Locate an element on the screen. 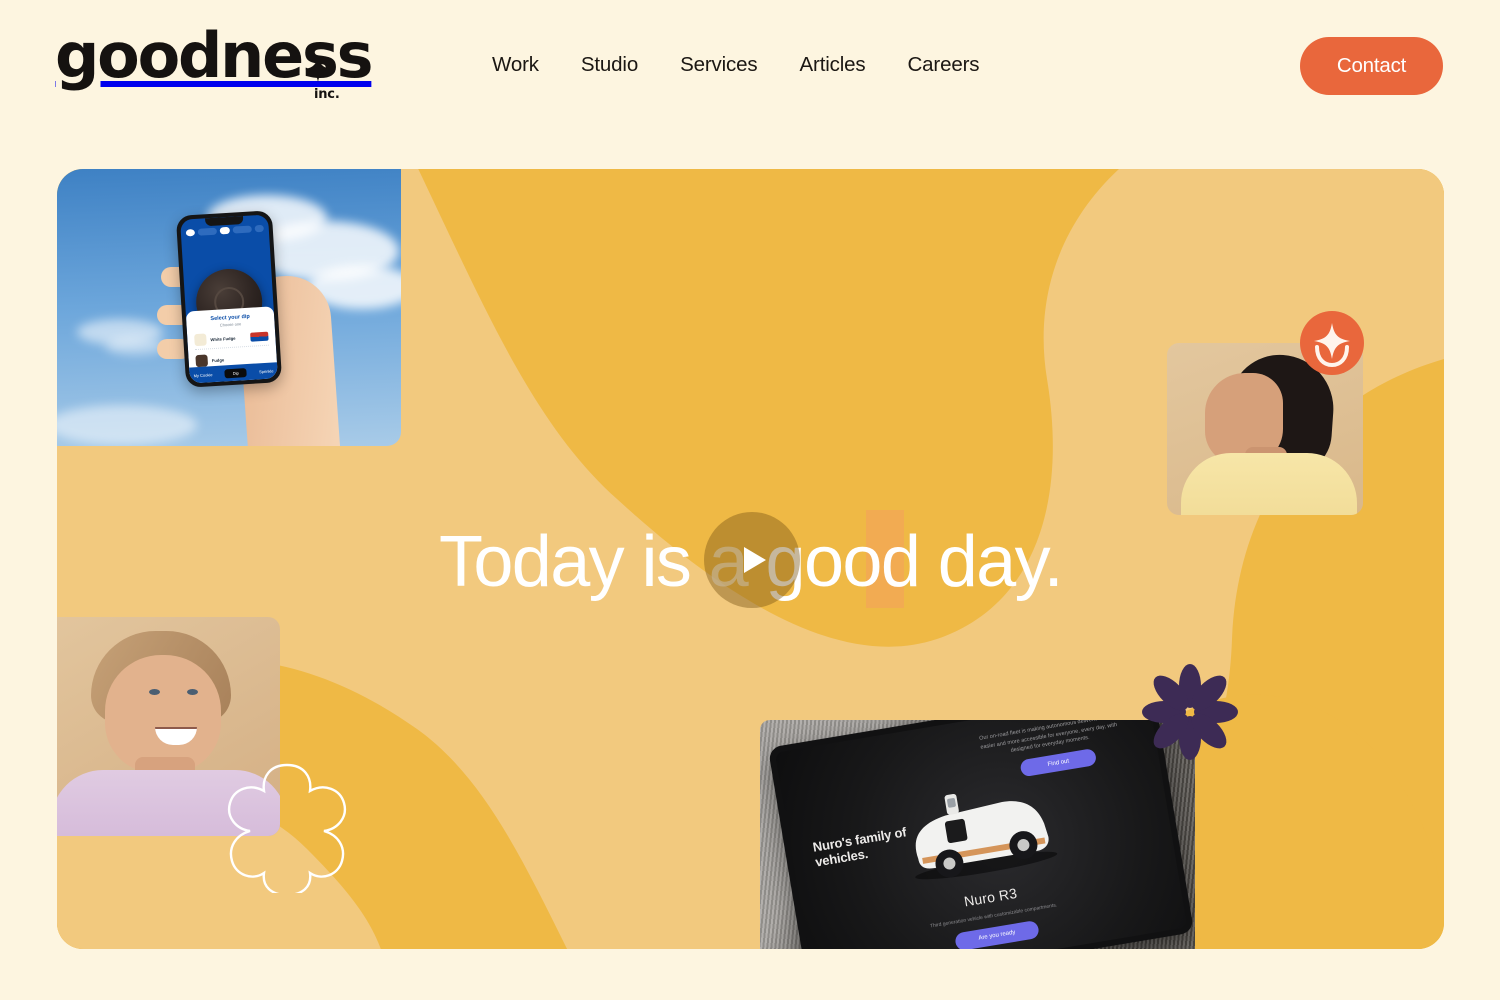 This screenshot has width=1500, height=1000. phone-app-topbar is located at coordinates (224, 231).